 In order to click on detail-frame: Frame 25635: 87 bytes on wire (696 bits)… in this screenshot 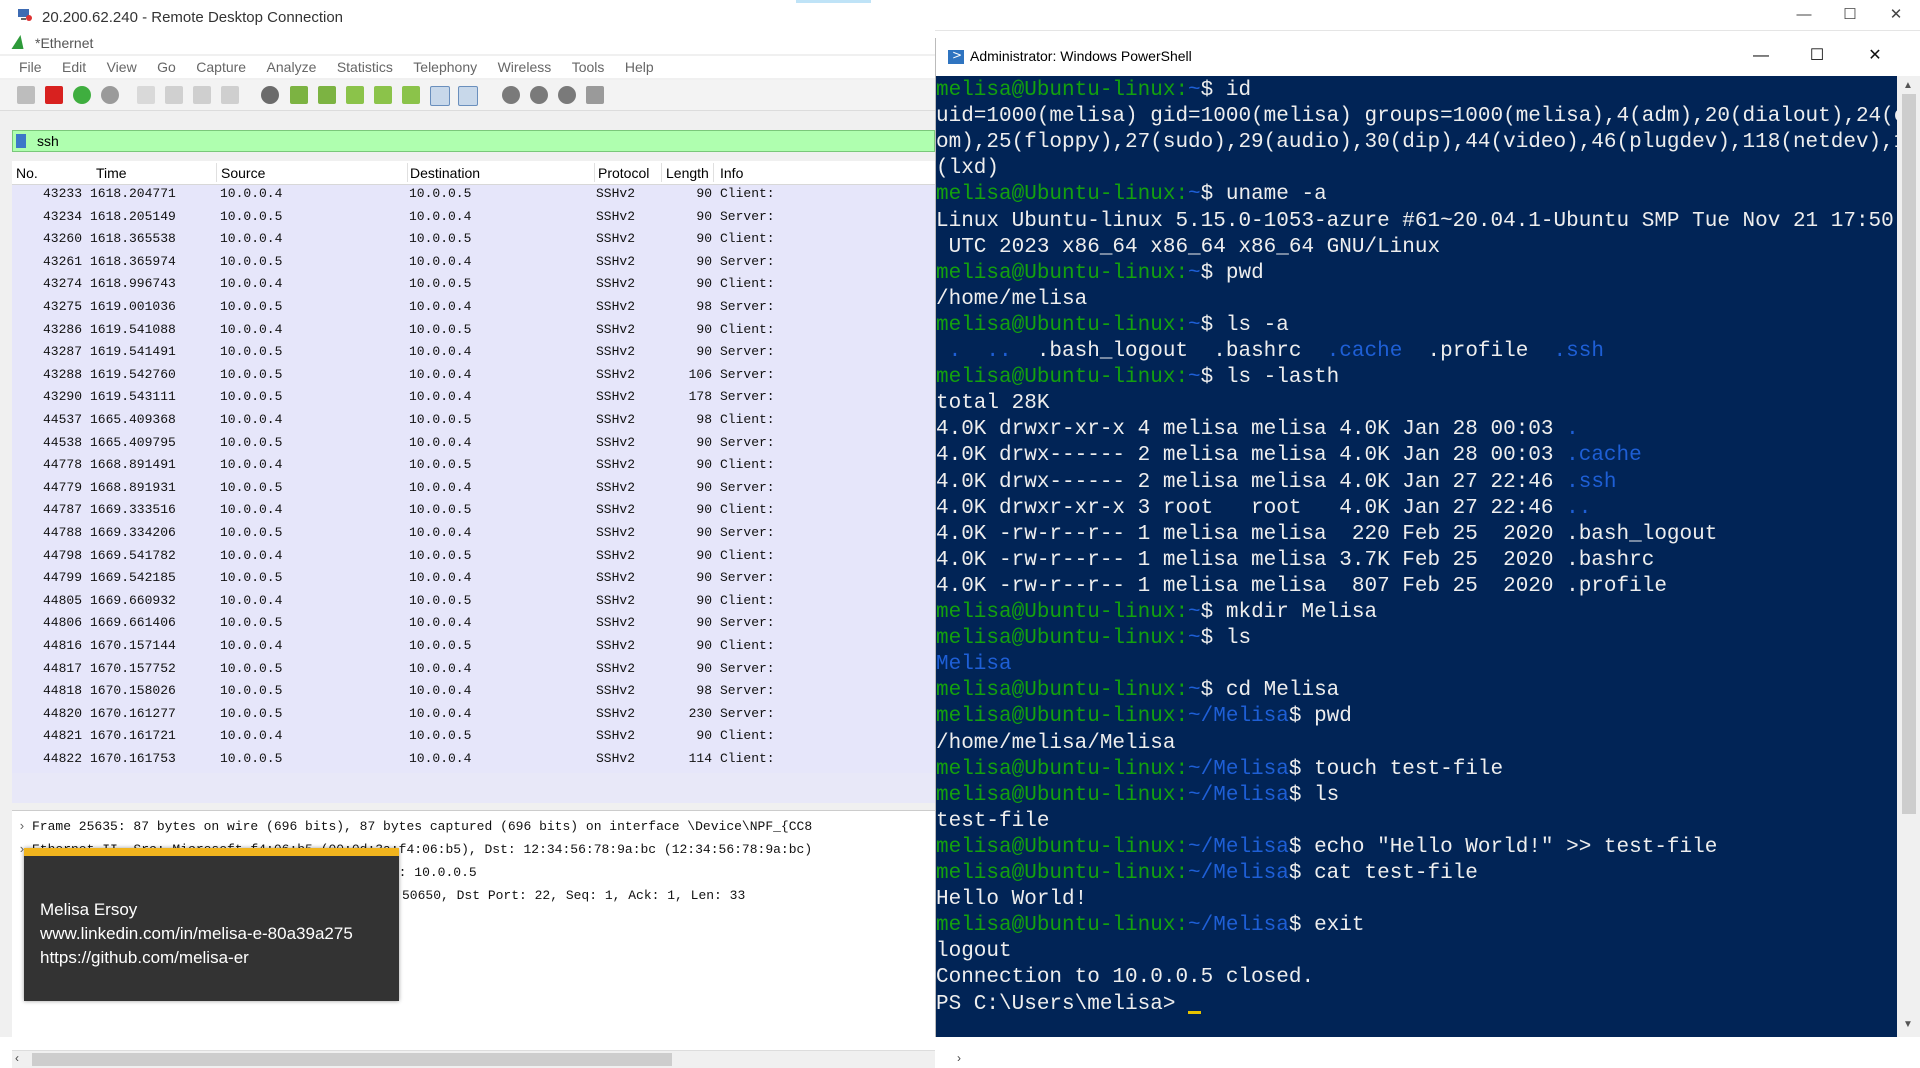, I will do `click(422, 826)`.